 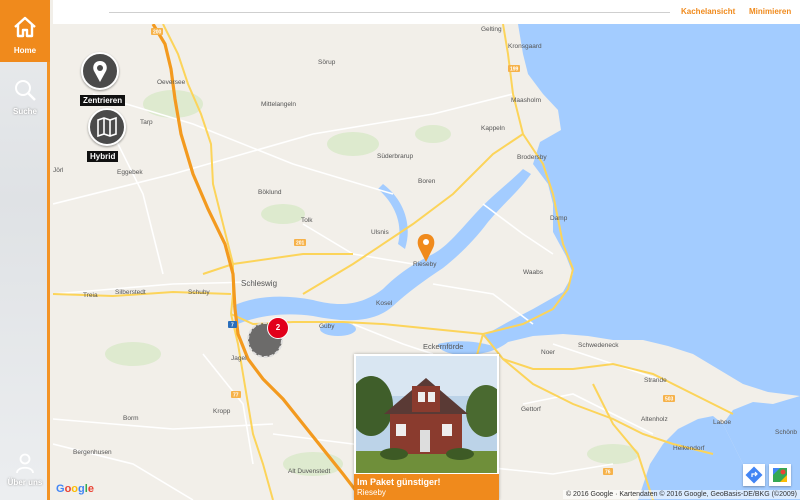 I want to click on svg-text: 200, so click(x=157, y=33).